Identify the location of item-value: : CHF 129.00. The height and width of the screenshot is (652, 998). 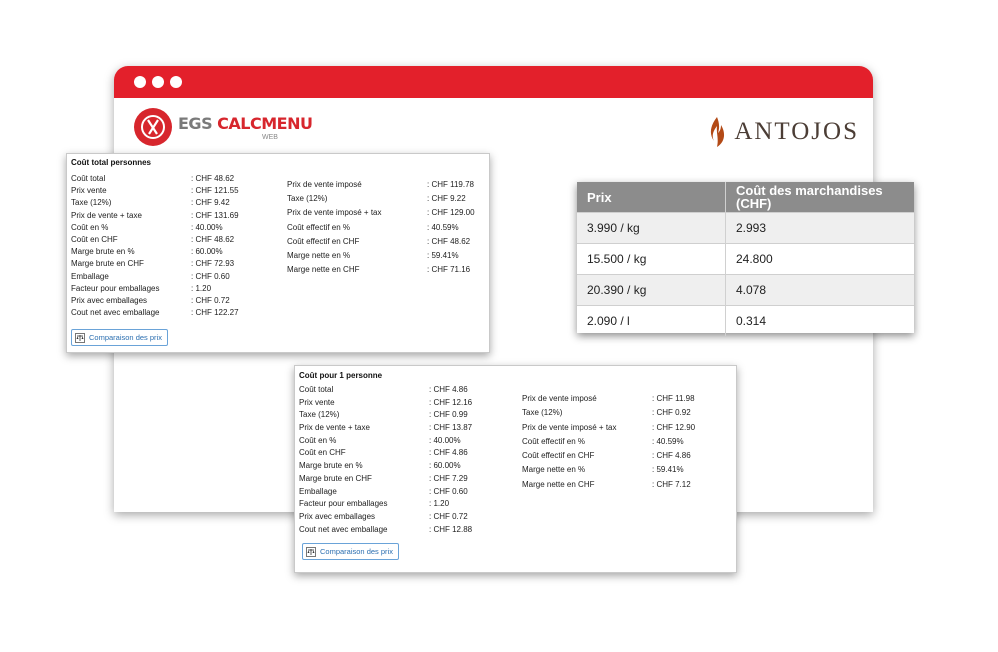
(451, 213).